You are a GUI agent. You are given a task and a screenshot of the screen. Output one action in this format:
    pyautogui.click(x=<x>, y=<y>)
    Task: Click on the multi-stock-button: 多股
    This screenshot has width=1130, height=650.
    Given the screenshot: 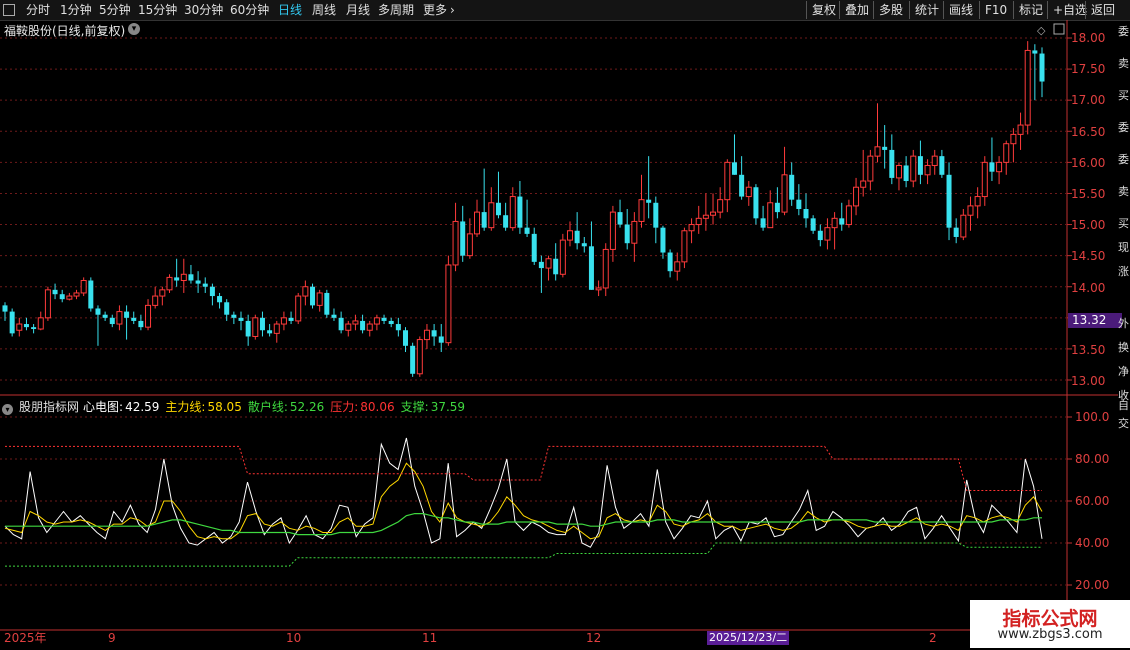 What is the action you would take?
    pyautogui.click(x=890, y=10)
    